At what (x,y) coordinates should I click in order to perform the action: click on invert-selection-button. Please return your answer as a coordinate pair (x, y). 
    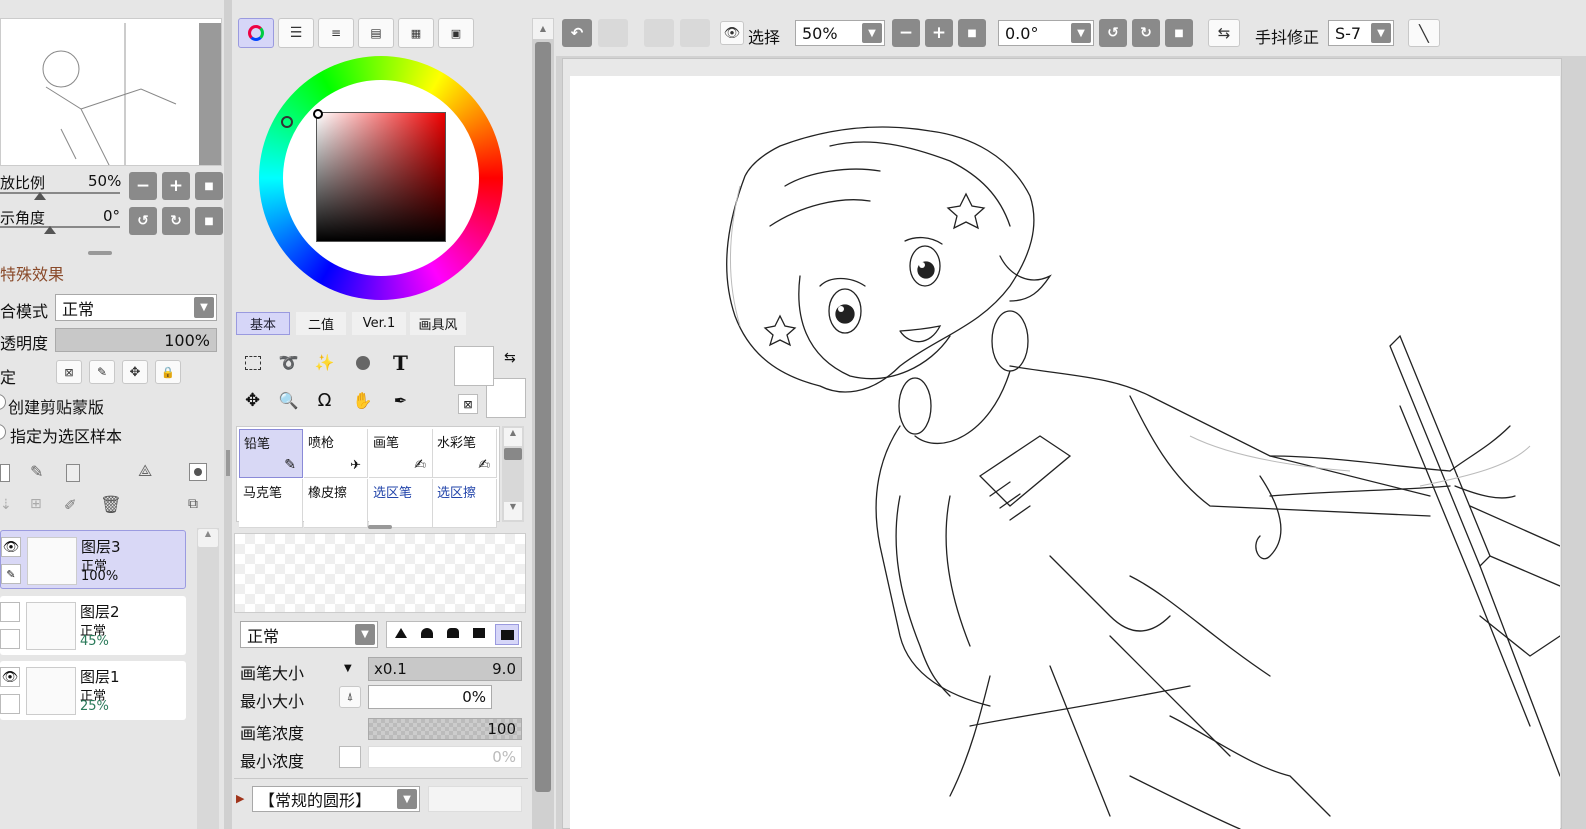
    Looking at the image, I should click on (695, 33).